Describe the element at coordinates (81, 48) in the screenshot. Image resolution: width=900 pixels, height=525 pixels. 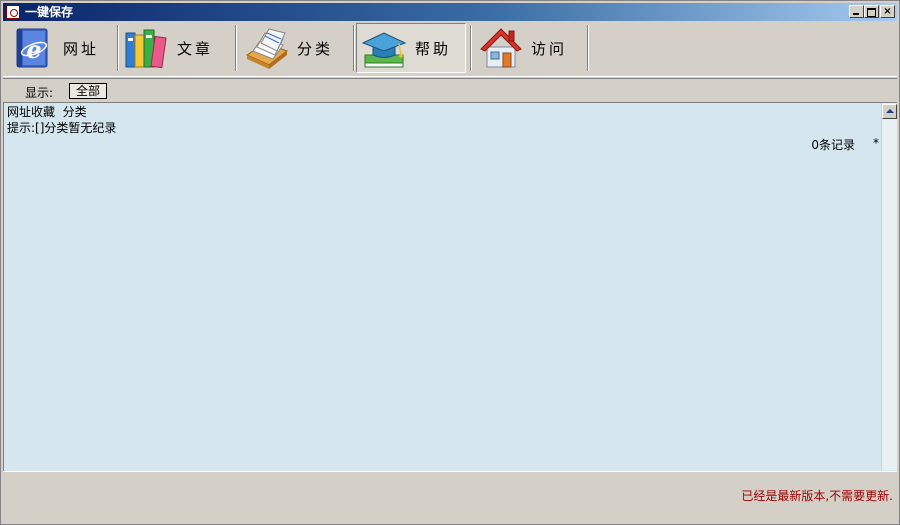
I see `toolbar-label-websites: 网址` at that location.